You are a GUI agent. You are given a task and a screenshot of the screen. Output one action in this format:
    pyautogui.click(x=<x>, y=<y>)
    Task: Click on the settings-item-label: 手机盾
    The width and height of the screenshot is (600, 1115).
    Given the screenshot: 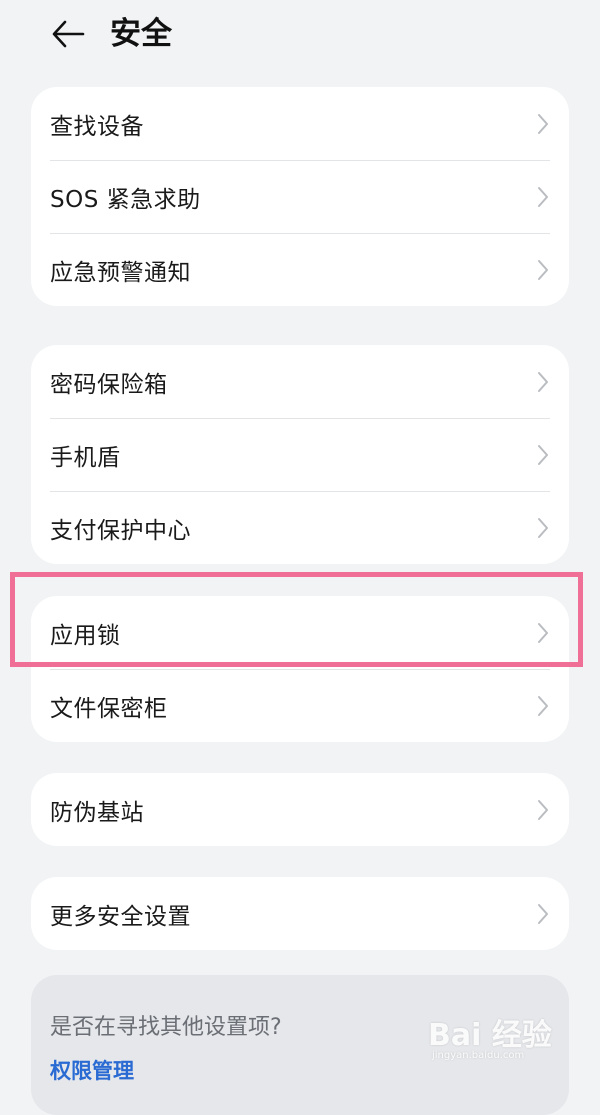 What is the action you would take?
    pyautogui.click(x=85, y=457)
    